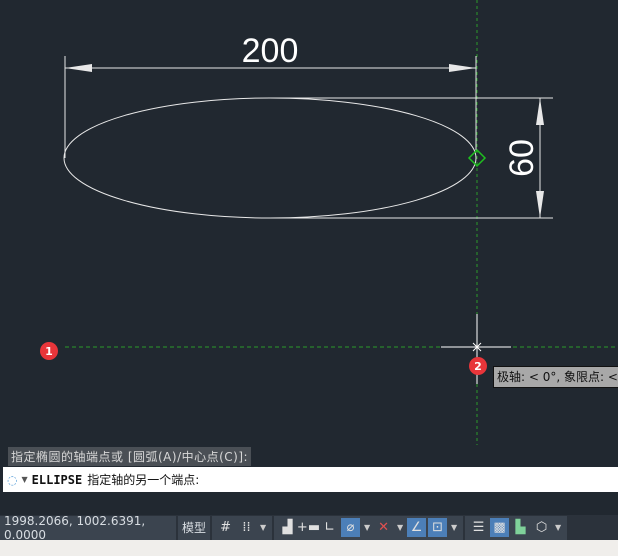 Image resolution: width=618 pixels, height=556 pixels. I want to click on command-history: 指定椭圆的轴端点或 [圆弧(A)/中心点(C)]:, so click(130, 456).